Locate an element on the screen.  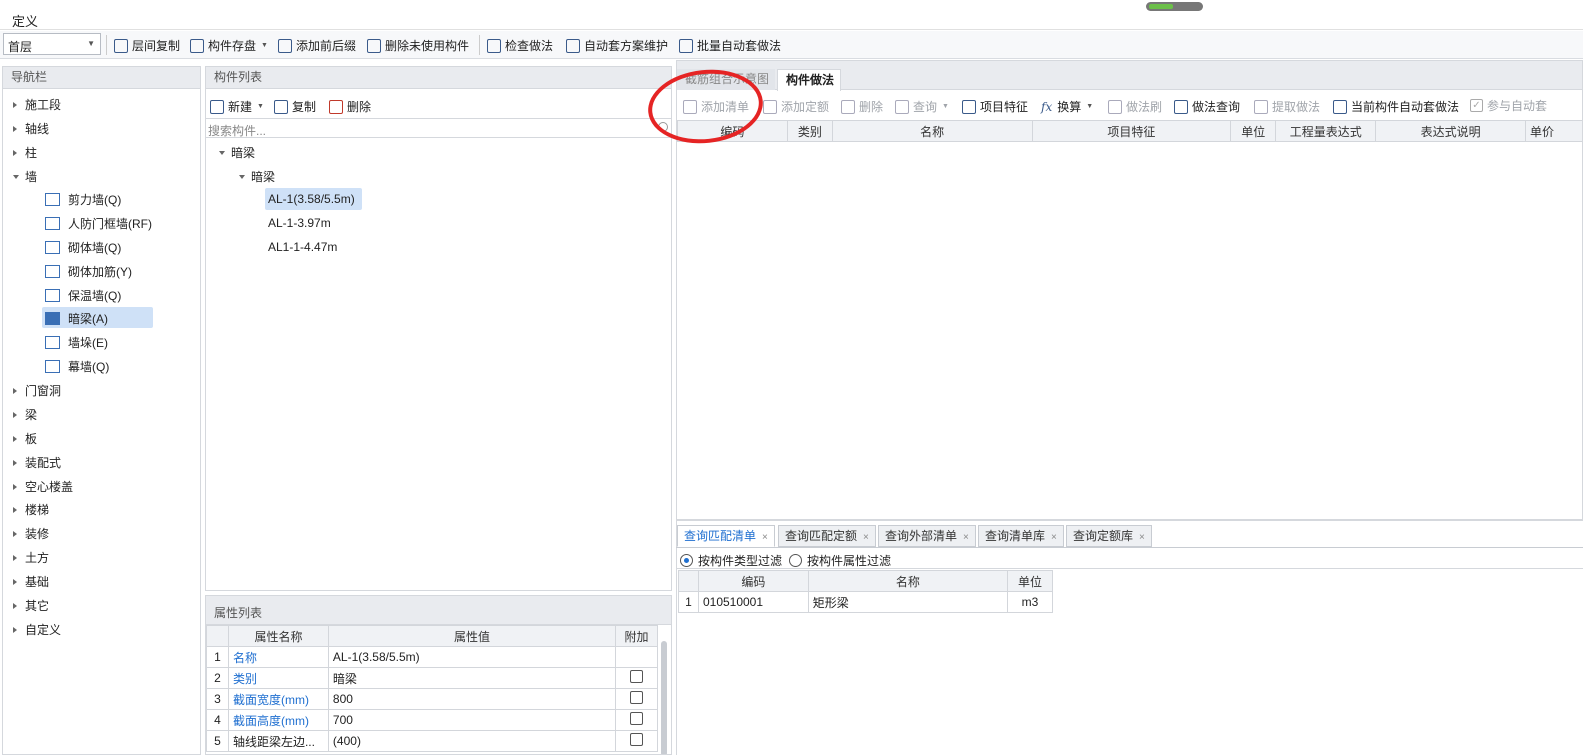
col-category: 类别 is located at coordinates (809, 131).